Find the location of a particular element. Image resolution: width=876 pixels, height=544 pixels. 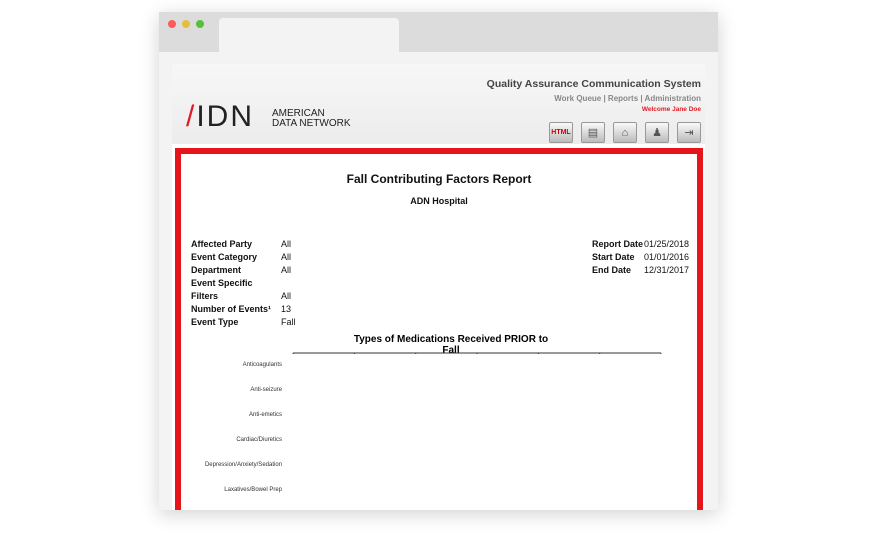

logo-subtitle: AMERICAN DATA NETWORK is located at coordinates (311, 119).